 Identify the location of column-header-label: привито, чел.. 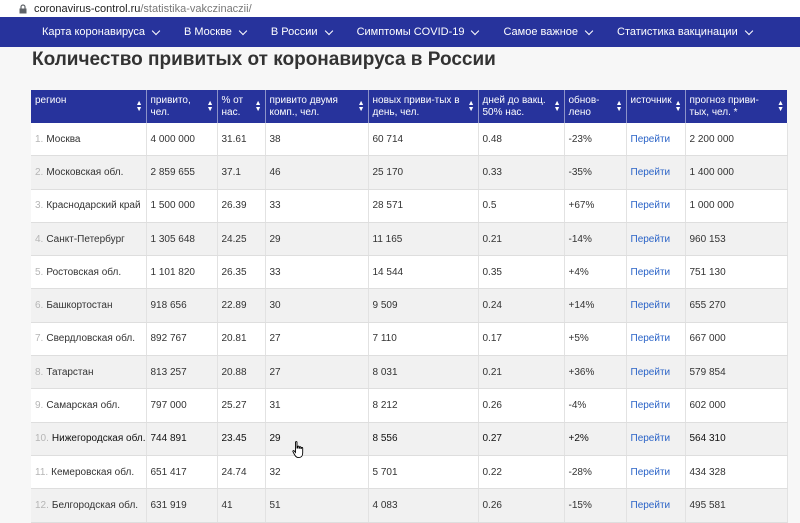
(170, 106).